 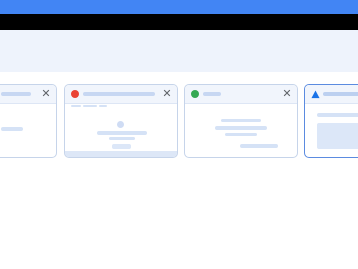 What do you see at coordinates (28, 121) in the screenshot?
I see `tab-card-1: ✕` at bounding box center [28, 121].